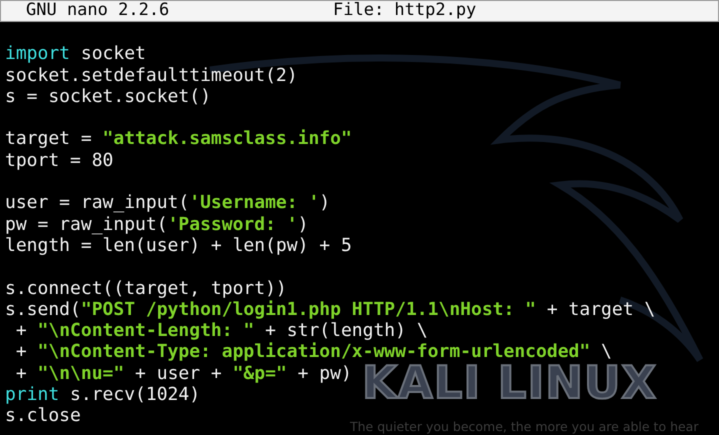 The width and height of the screenshot is (719, 435). Describe the element at coordinates (156, 224) in the screenshot. I see `code-line: pw = raw_input('Password: ')` at that location.